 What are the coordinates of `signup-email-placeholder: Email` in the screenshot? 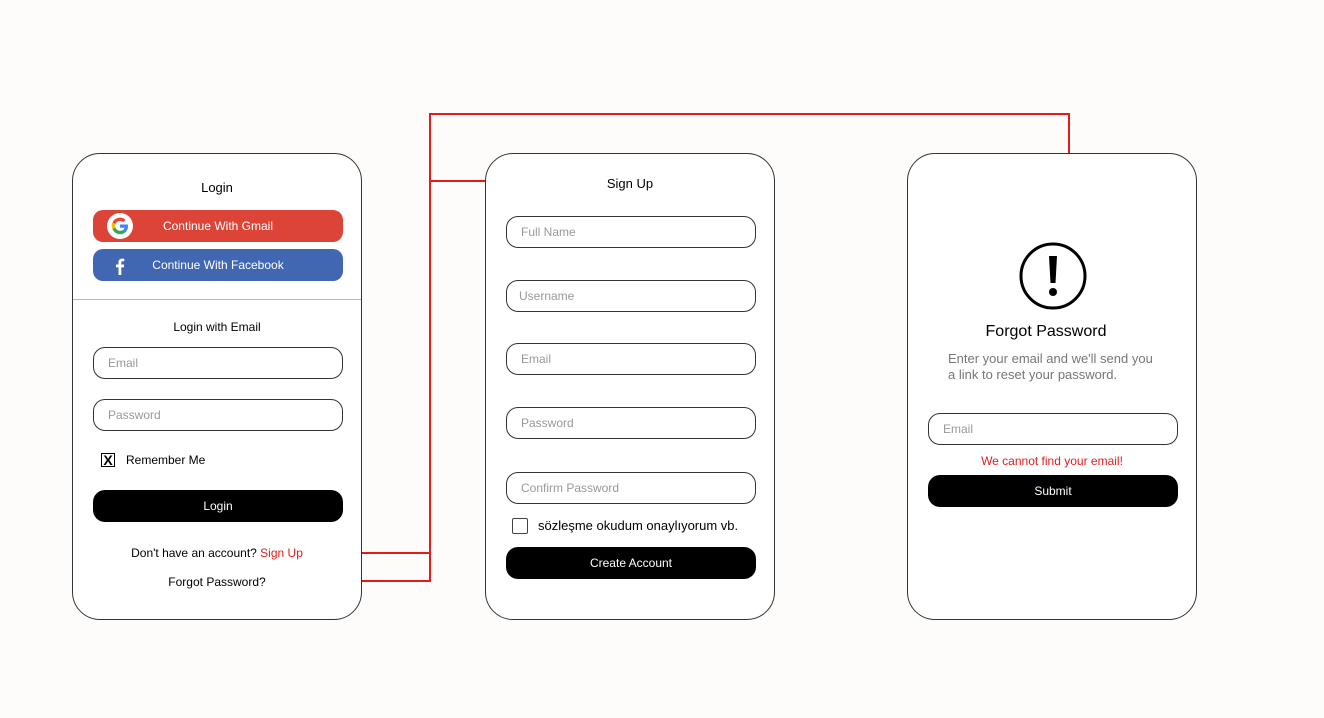 It's located at (536, 359).